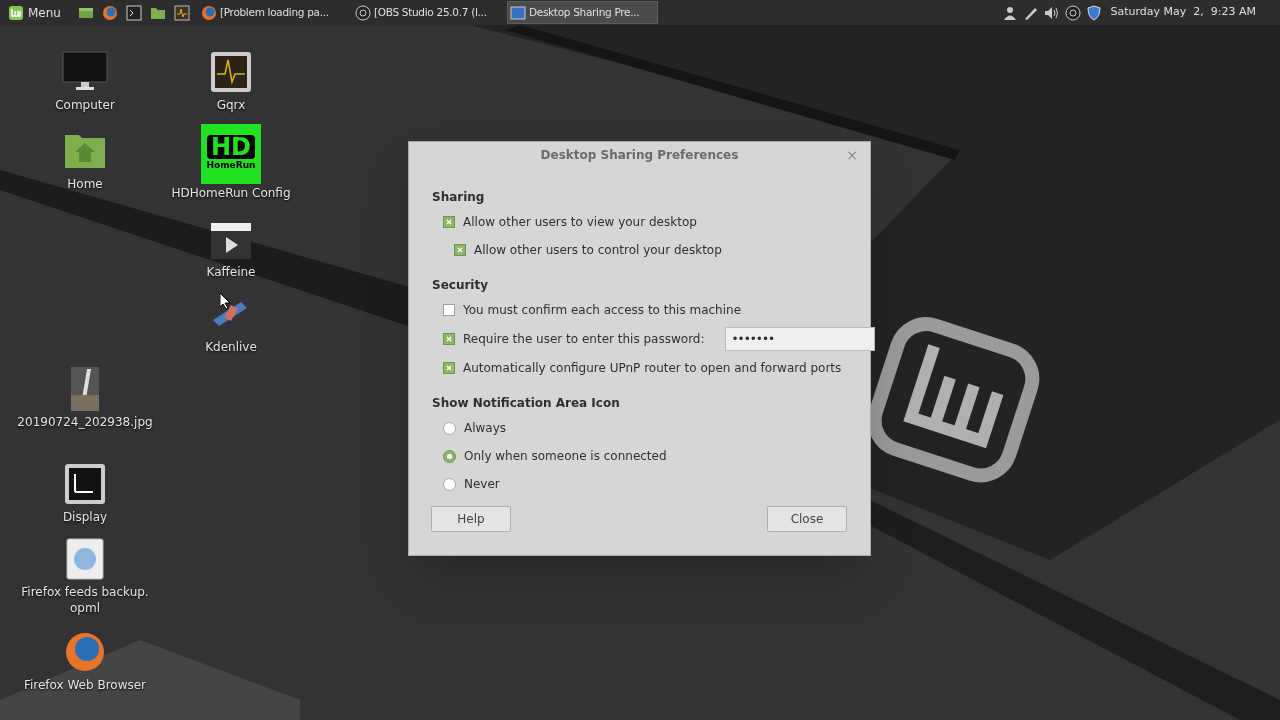 This screenshot has width=1280, height=720. I want to click on window-title: Desktop Sharing Preferences, so click(639, 155).